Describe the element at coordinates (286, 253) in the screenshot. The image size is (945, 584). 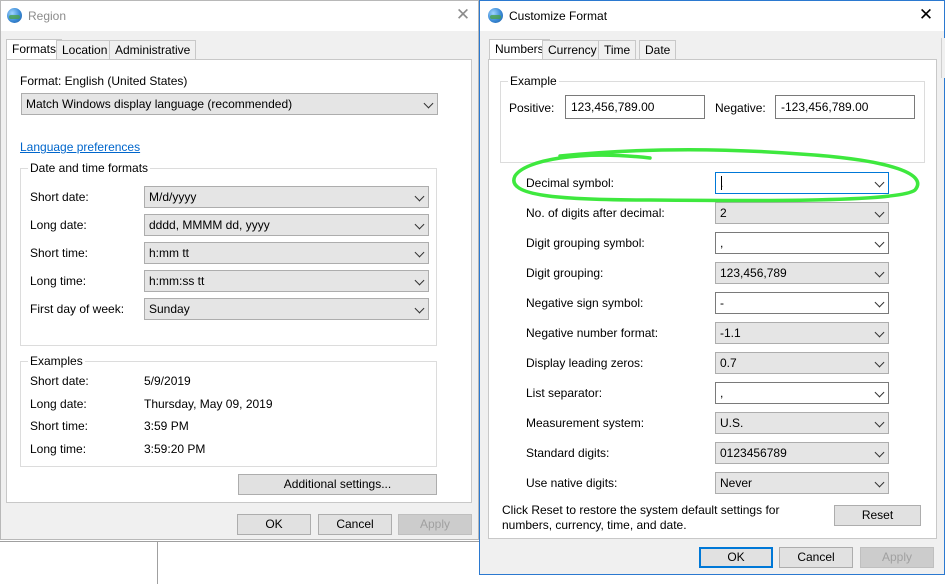
I see `short-time-select: h:mm tt` at that location.